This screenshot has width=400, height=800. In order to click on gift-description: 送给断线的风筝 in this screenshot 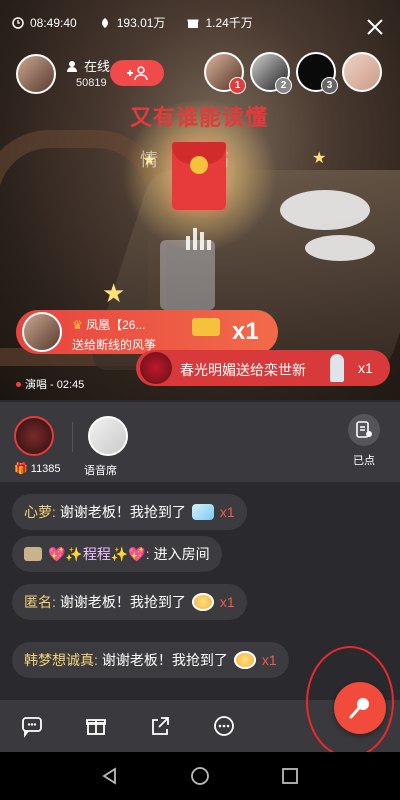, I will do `click(114, 345)`.